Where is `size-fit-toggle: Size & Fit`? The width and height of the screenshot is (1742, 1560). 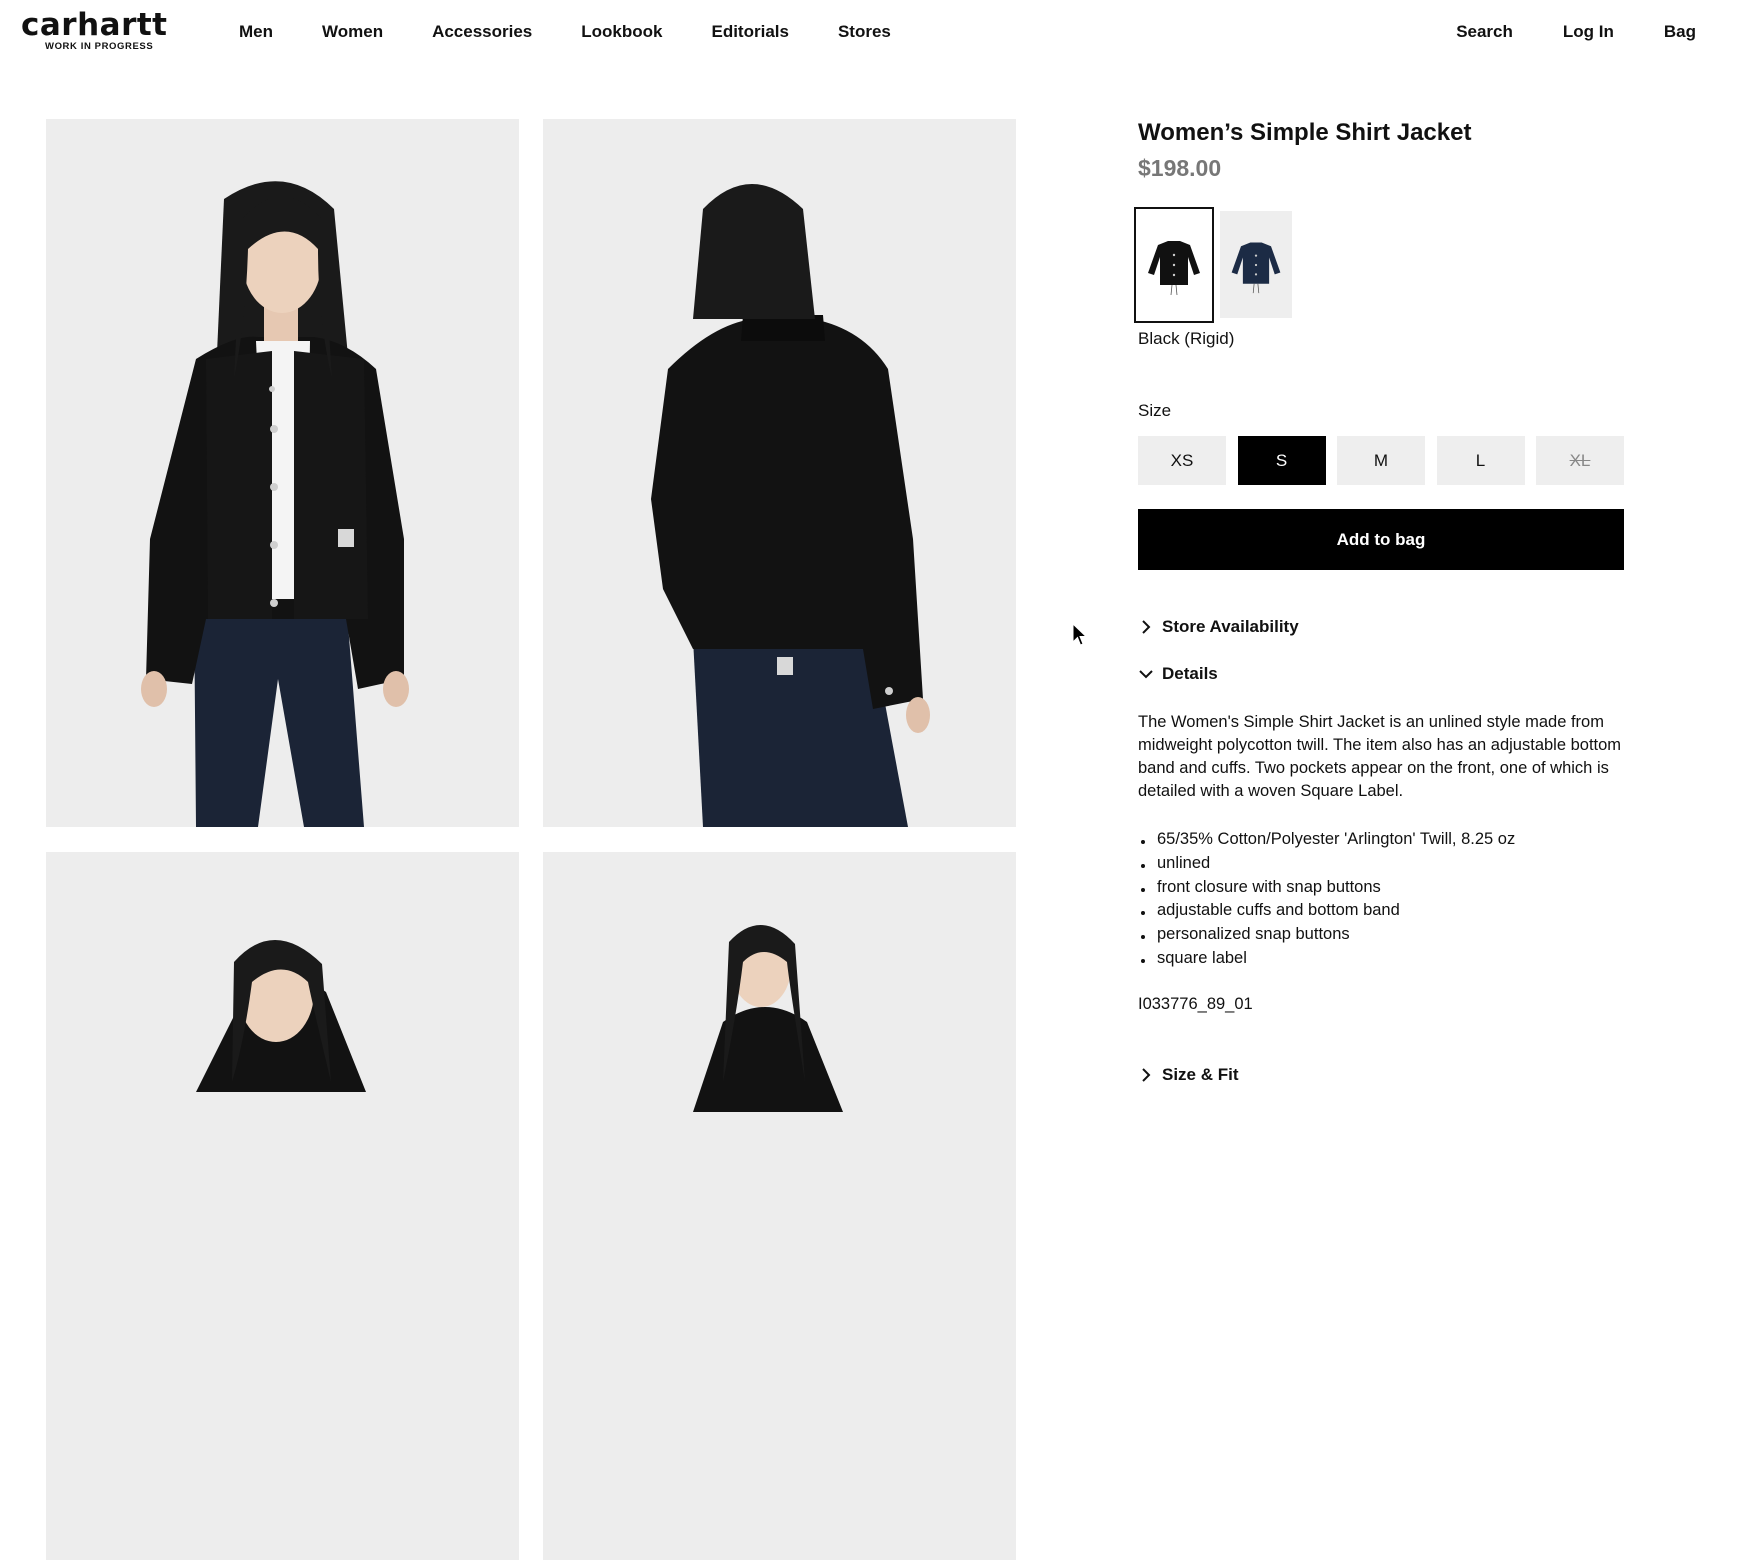 size-fit-toggle: Size & Fit is located at coordinates (1188, 1075).